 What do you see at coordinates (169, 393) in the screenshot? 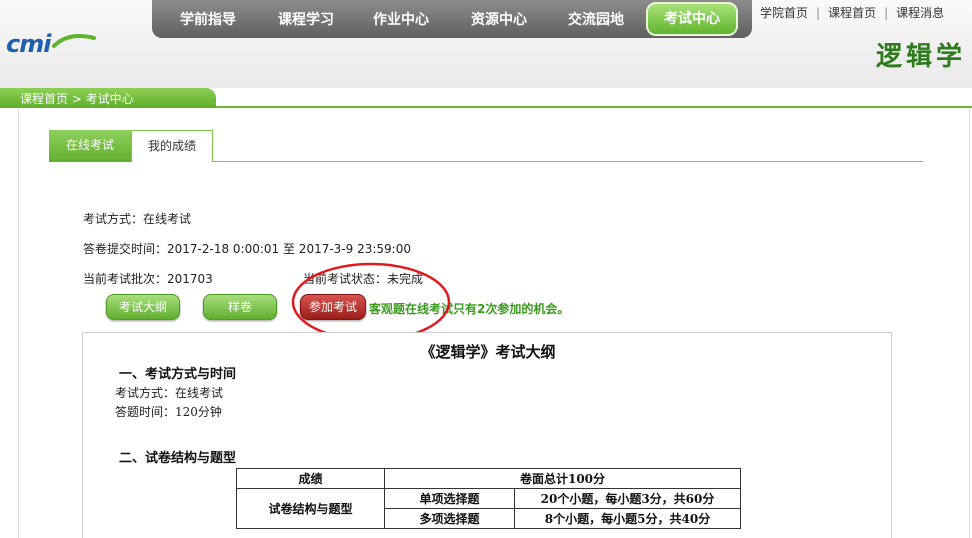
I see `syllabus-line: 考试方式：在线考试` at bounding box center [169, 393].